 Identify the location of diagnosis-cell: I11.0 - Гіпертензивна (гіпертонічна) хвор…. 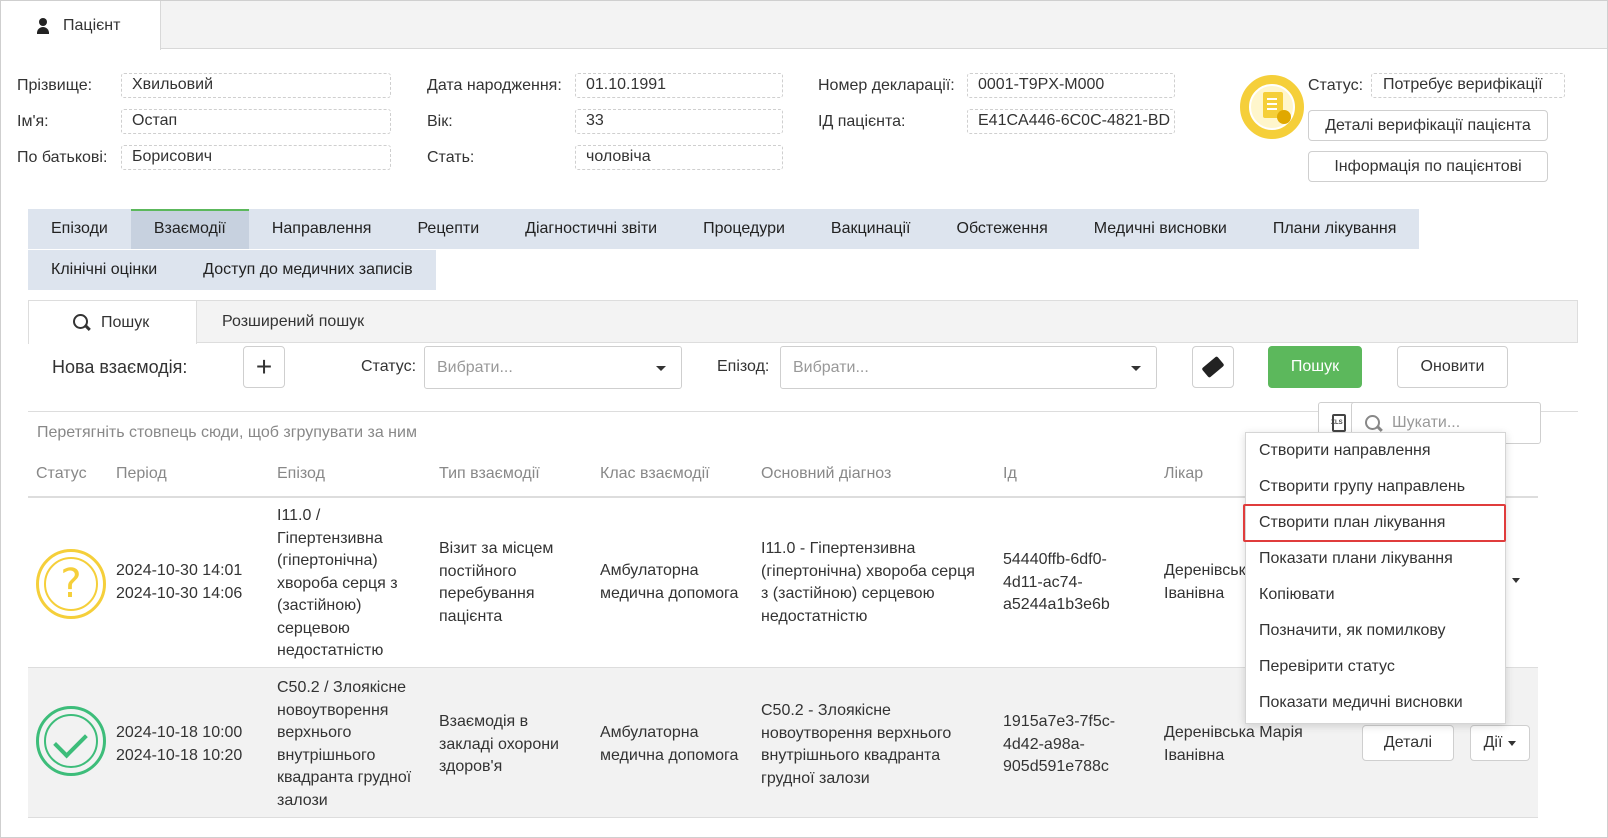
(868, 582).